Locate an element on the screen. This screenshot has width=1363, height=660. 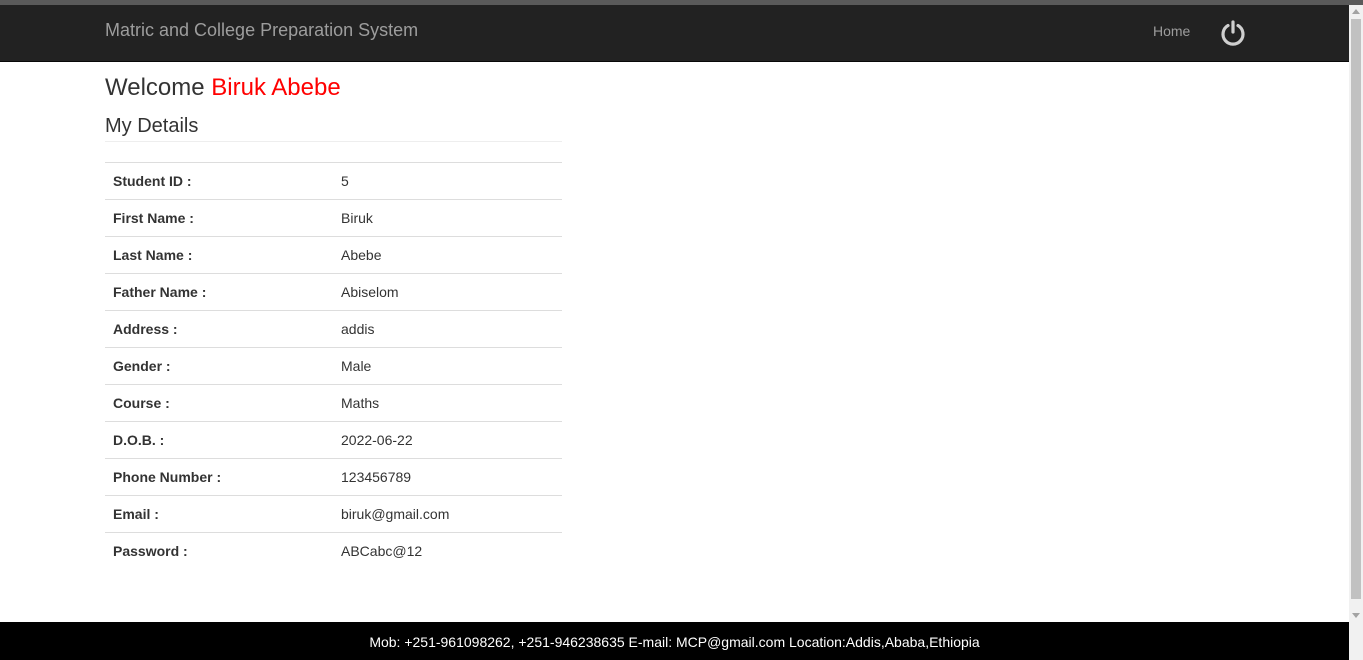
scroll-down-icon is located at coordinates (1356, 615).